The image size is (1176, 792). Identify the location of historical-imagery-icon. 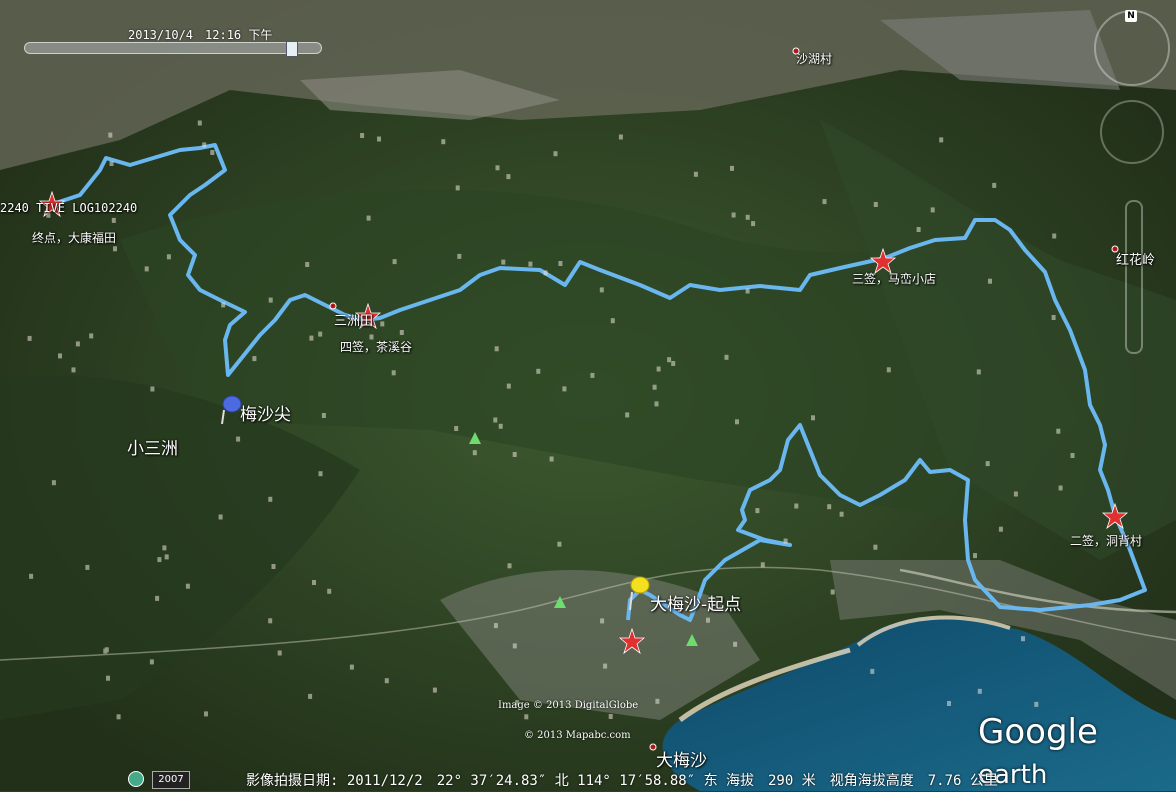
(136, 779).